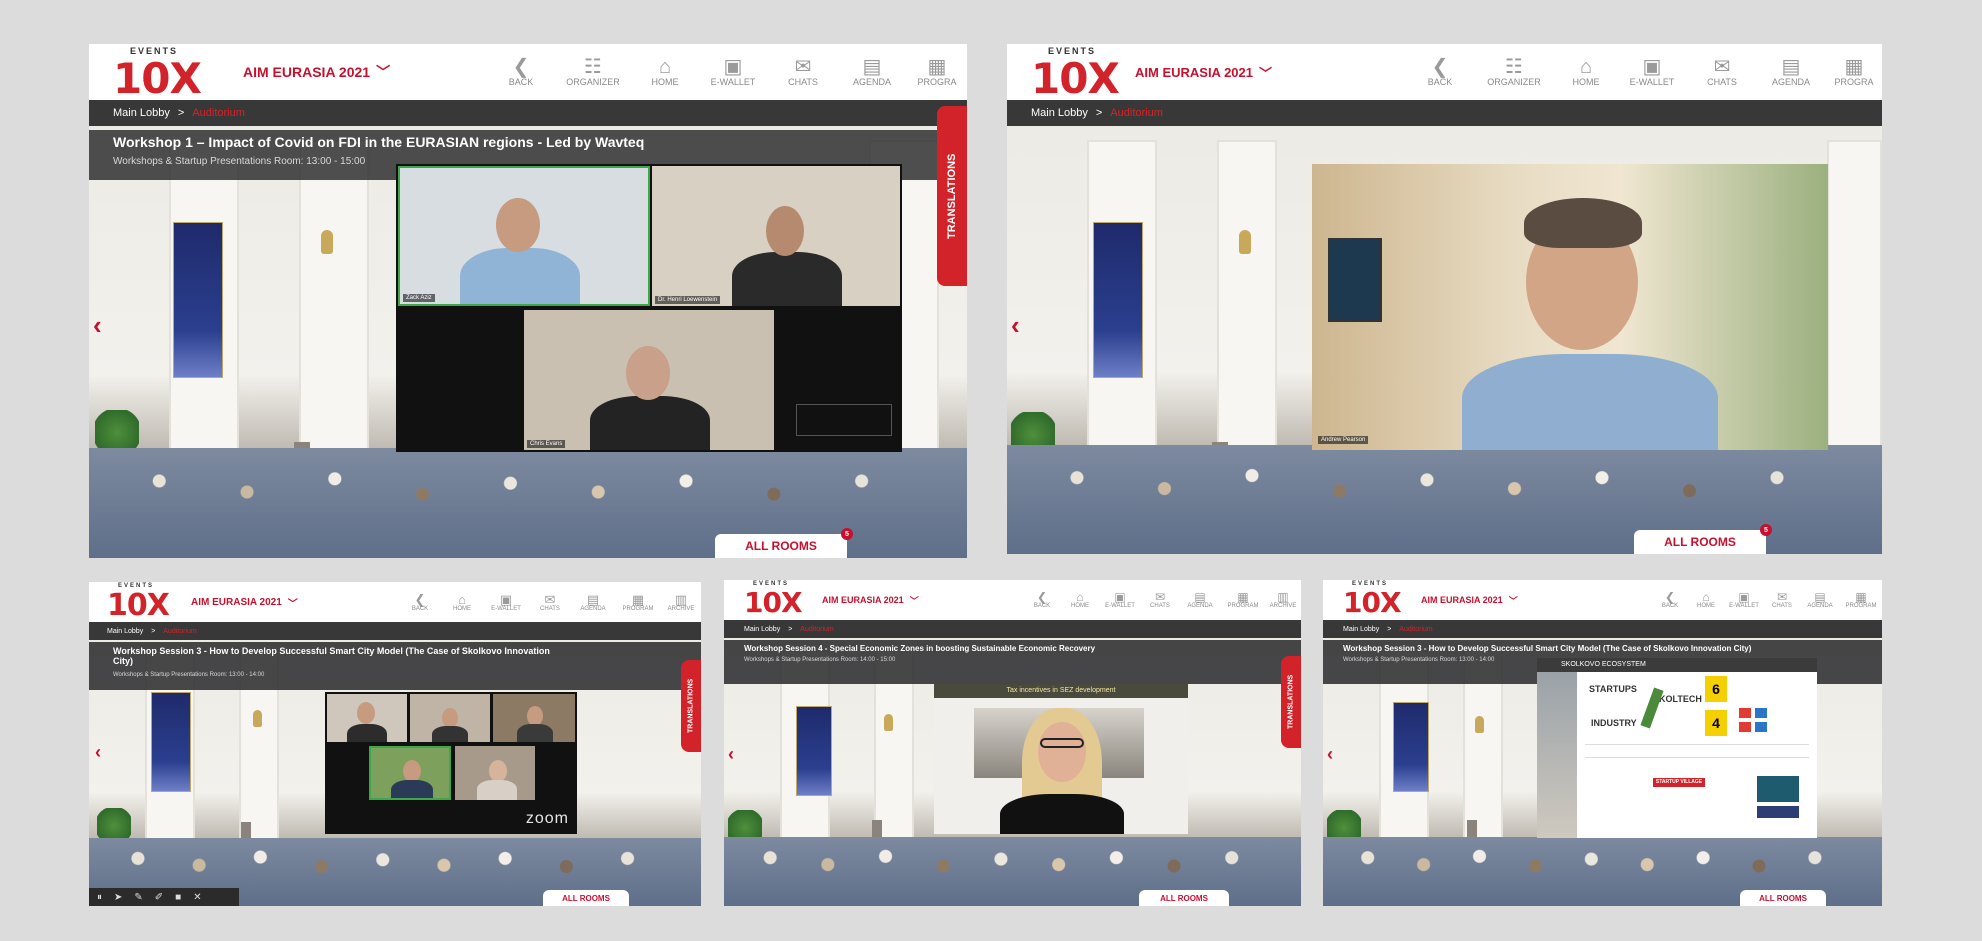 The width and height of the screenshot is (1982, 941). I want to click on program-icon: ▦, so click(1854, 67).